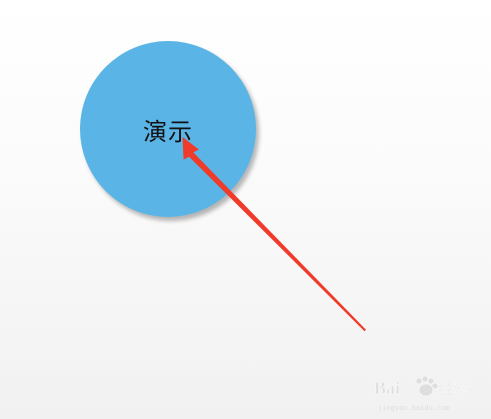  What do you see at coordinates (428, 394) in the screenshot?
I see `baidu-watermark-logo: Bai 经验 jingyan.baidu.com` at bounding box center [428, 394].